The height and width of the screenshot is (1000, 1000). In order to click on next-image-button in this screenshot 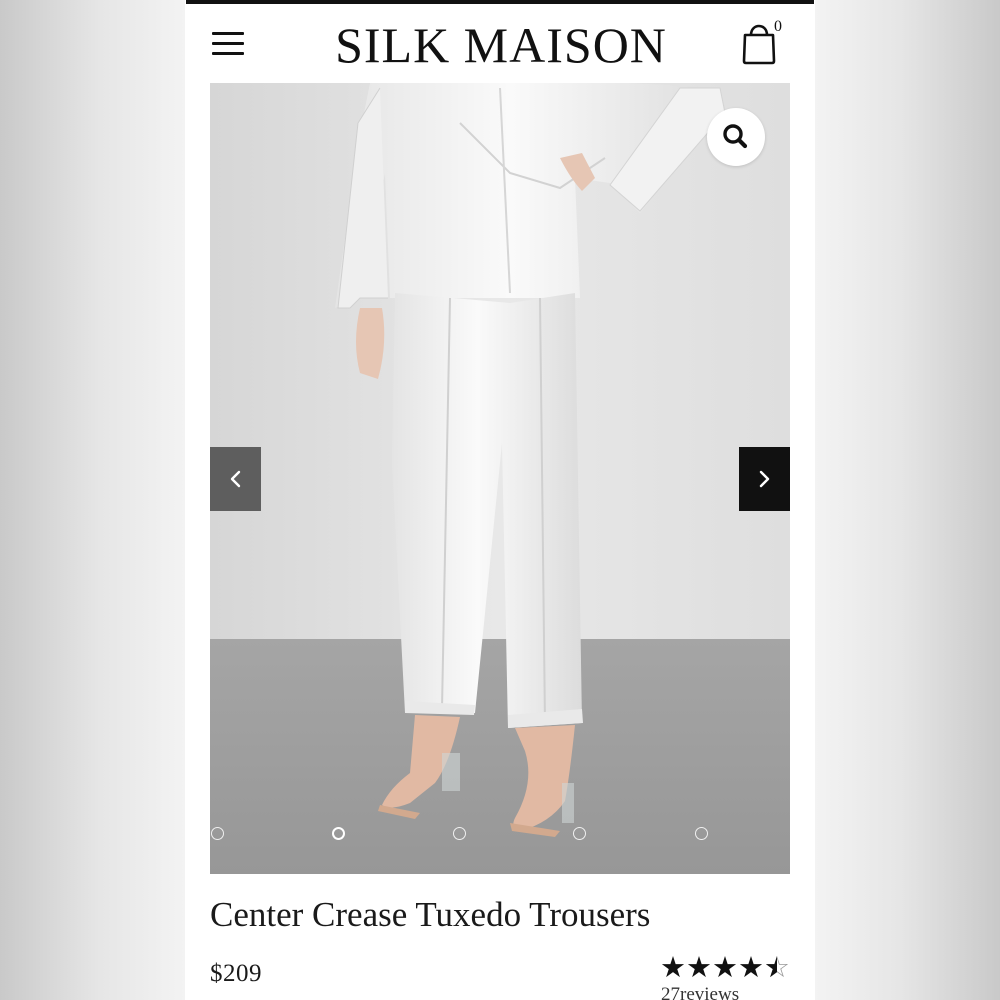, I will do `click(764, 479)`.